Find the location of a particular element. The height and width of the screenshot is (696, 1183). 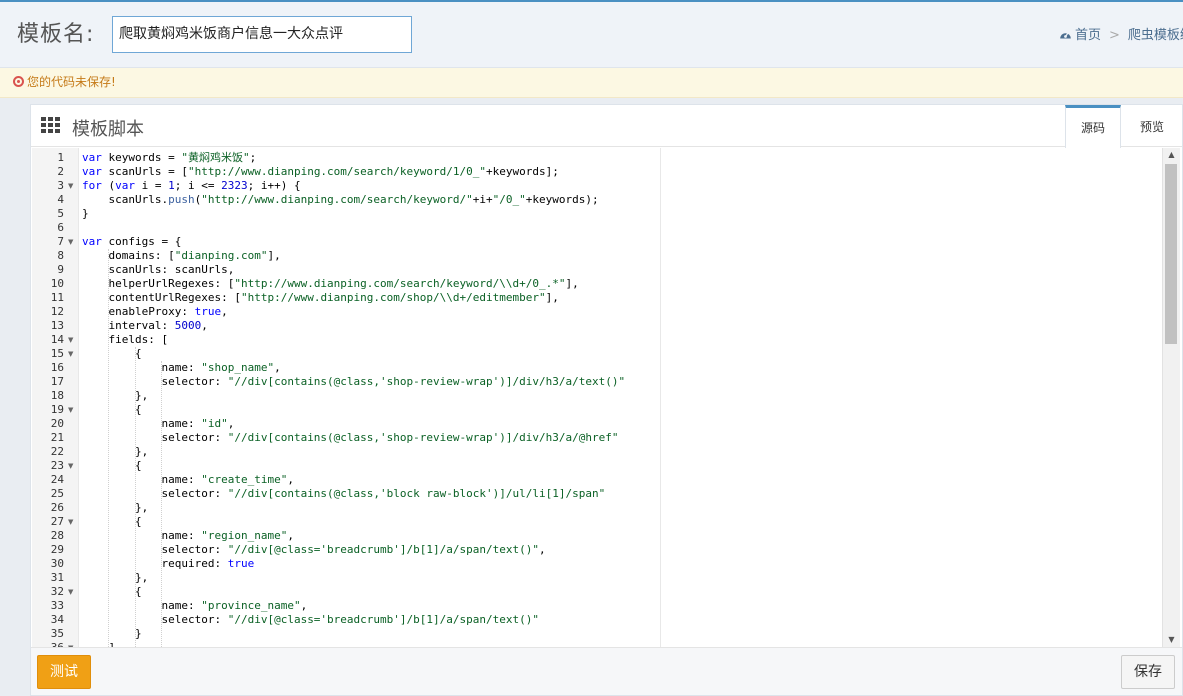

line-number: 19 is located at coordinates (57, 409).